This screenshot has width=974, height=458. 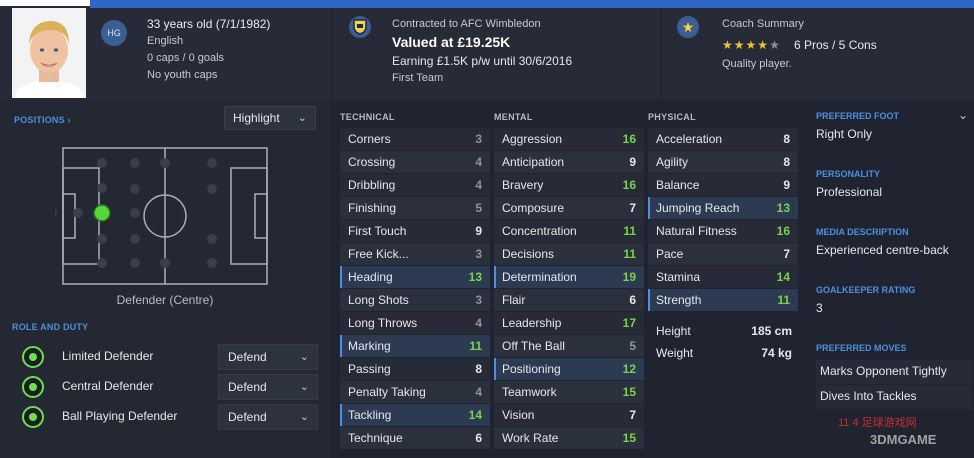 I want to click on attribute-value: 11, so click(x=629, y=231).